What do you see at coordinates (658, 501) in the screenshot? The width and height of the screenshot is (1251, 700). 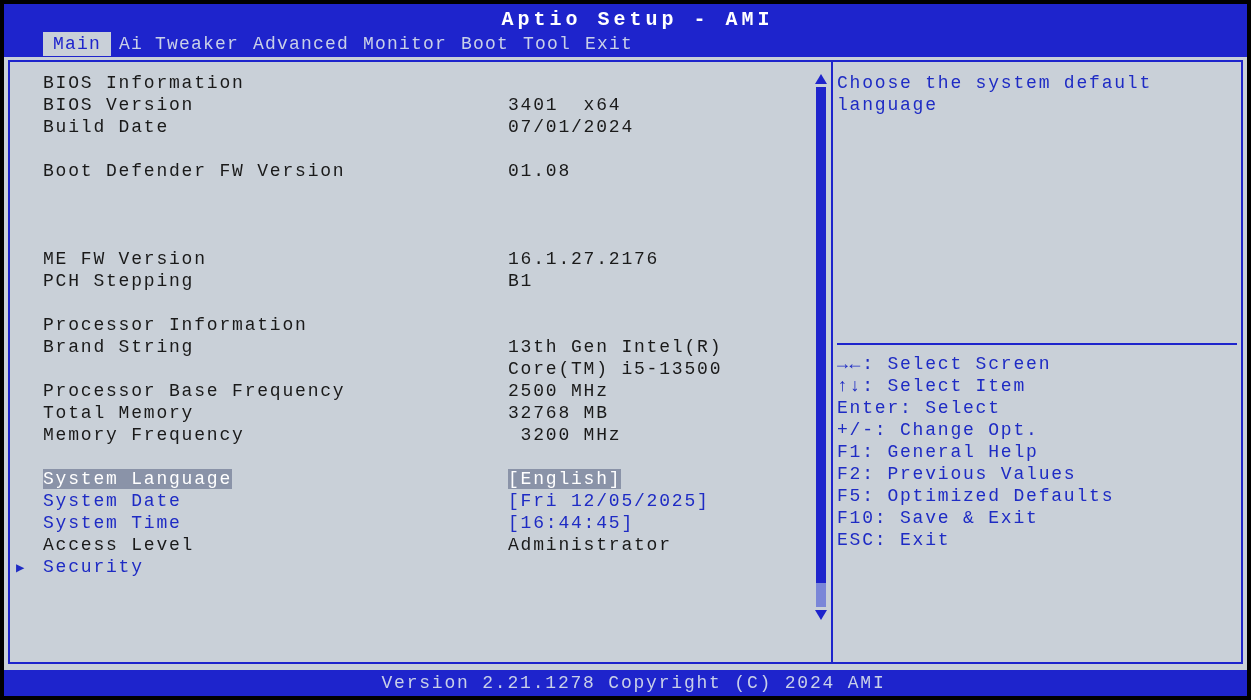 I see `setting-value: [Fri 12/05/2025]` at bounding box center [658, 501].